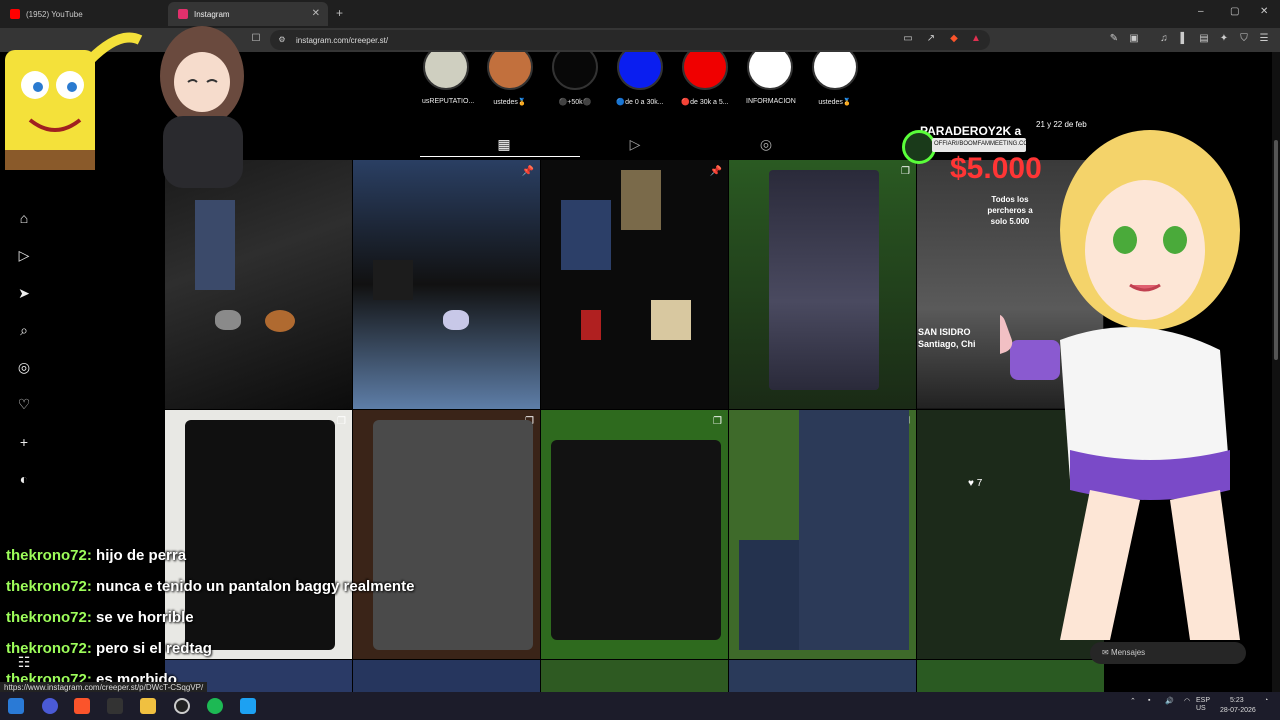 The image size is (1280, 720). What do you see at coordinates (148, 706) in the screenshot?
I see `file-explorer-icon` at bounding box center [148, 706].